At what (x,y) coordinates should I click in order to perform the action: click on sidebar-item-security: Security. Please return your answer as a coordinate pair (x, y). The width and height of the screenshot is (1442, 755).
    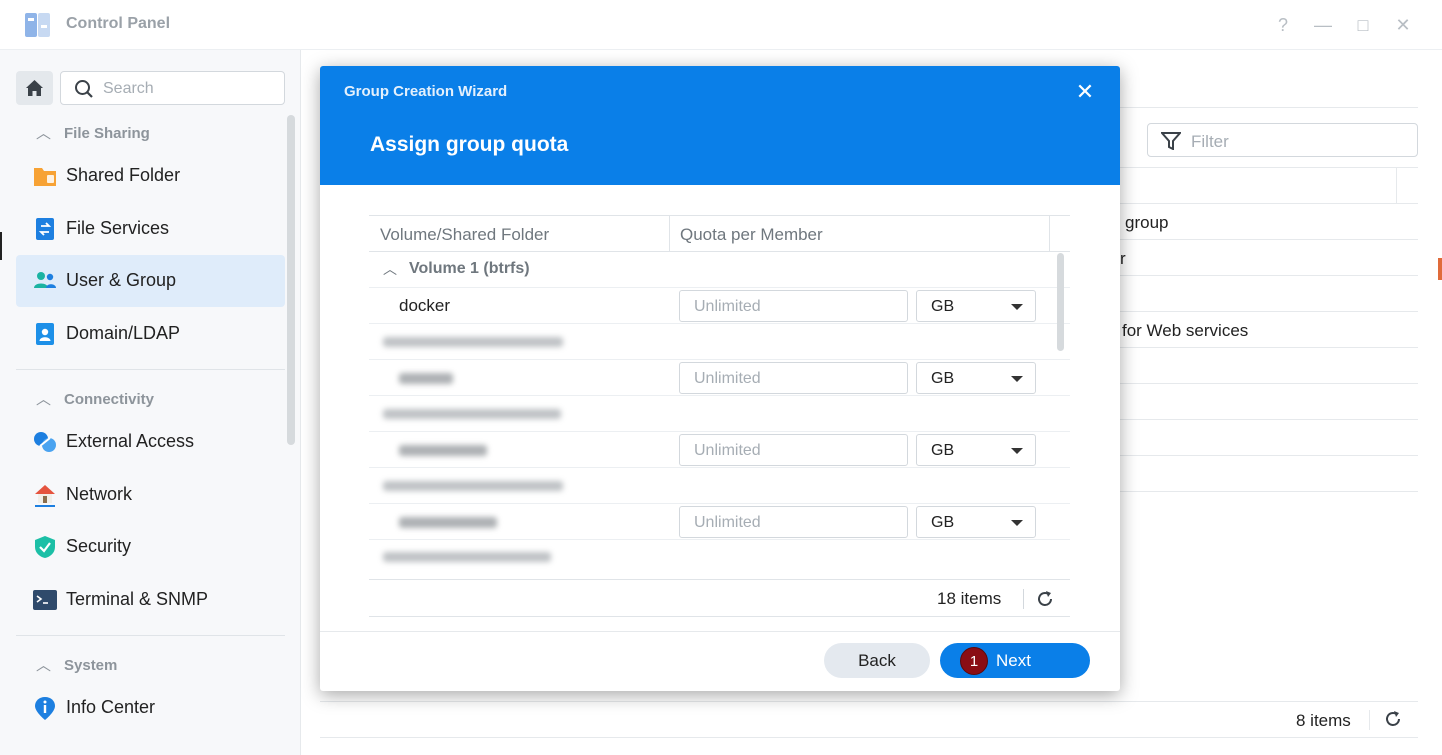
    Looking at the image, I should click on (150, 547).